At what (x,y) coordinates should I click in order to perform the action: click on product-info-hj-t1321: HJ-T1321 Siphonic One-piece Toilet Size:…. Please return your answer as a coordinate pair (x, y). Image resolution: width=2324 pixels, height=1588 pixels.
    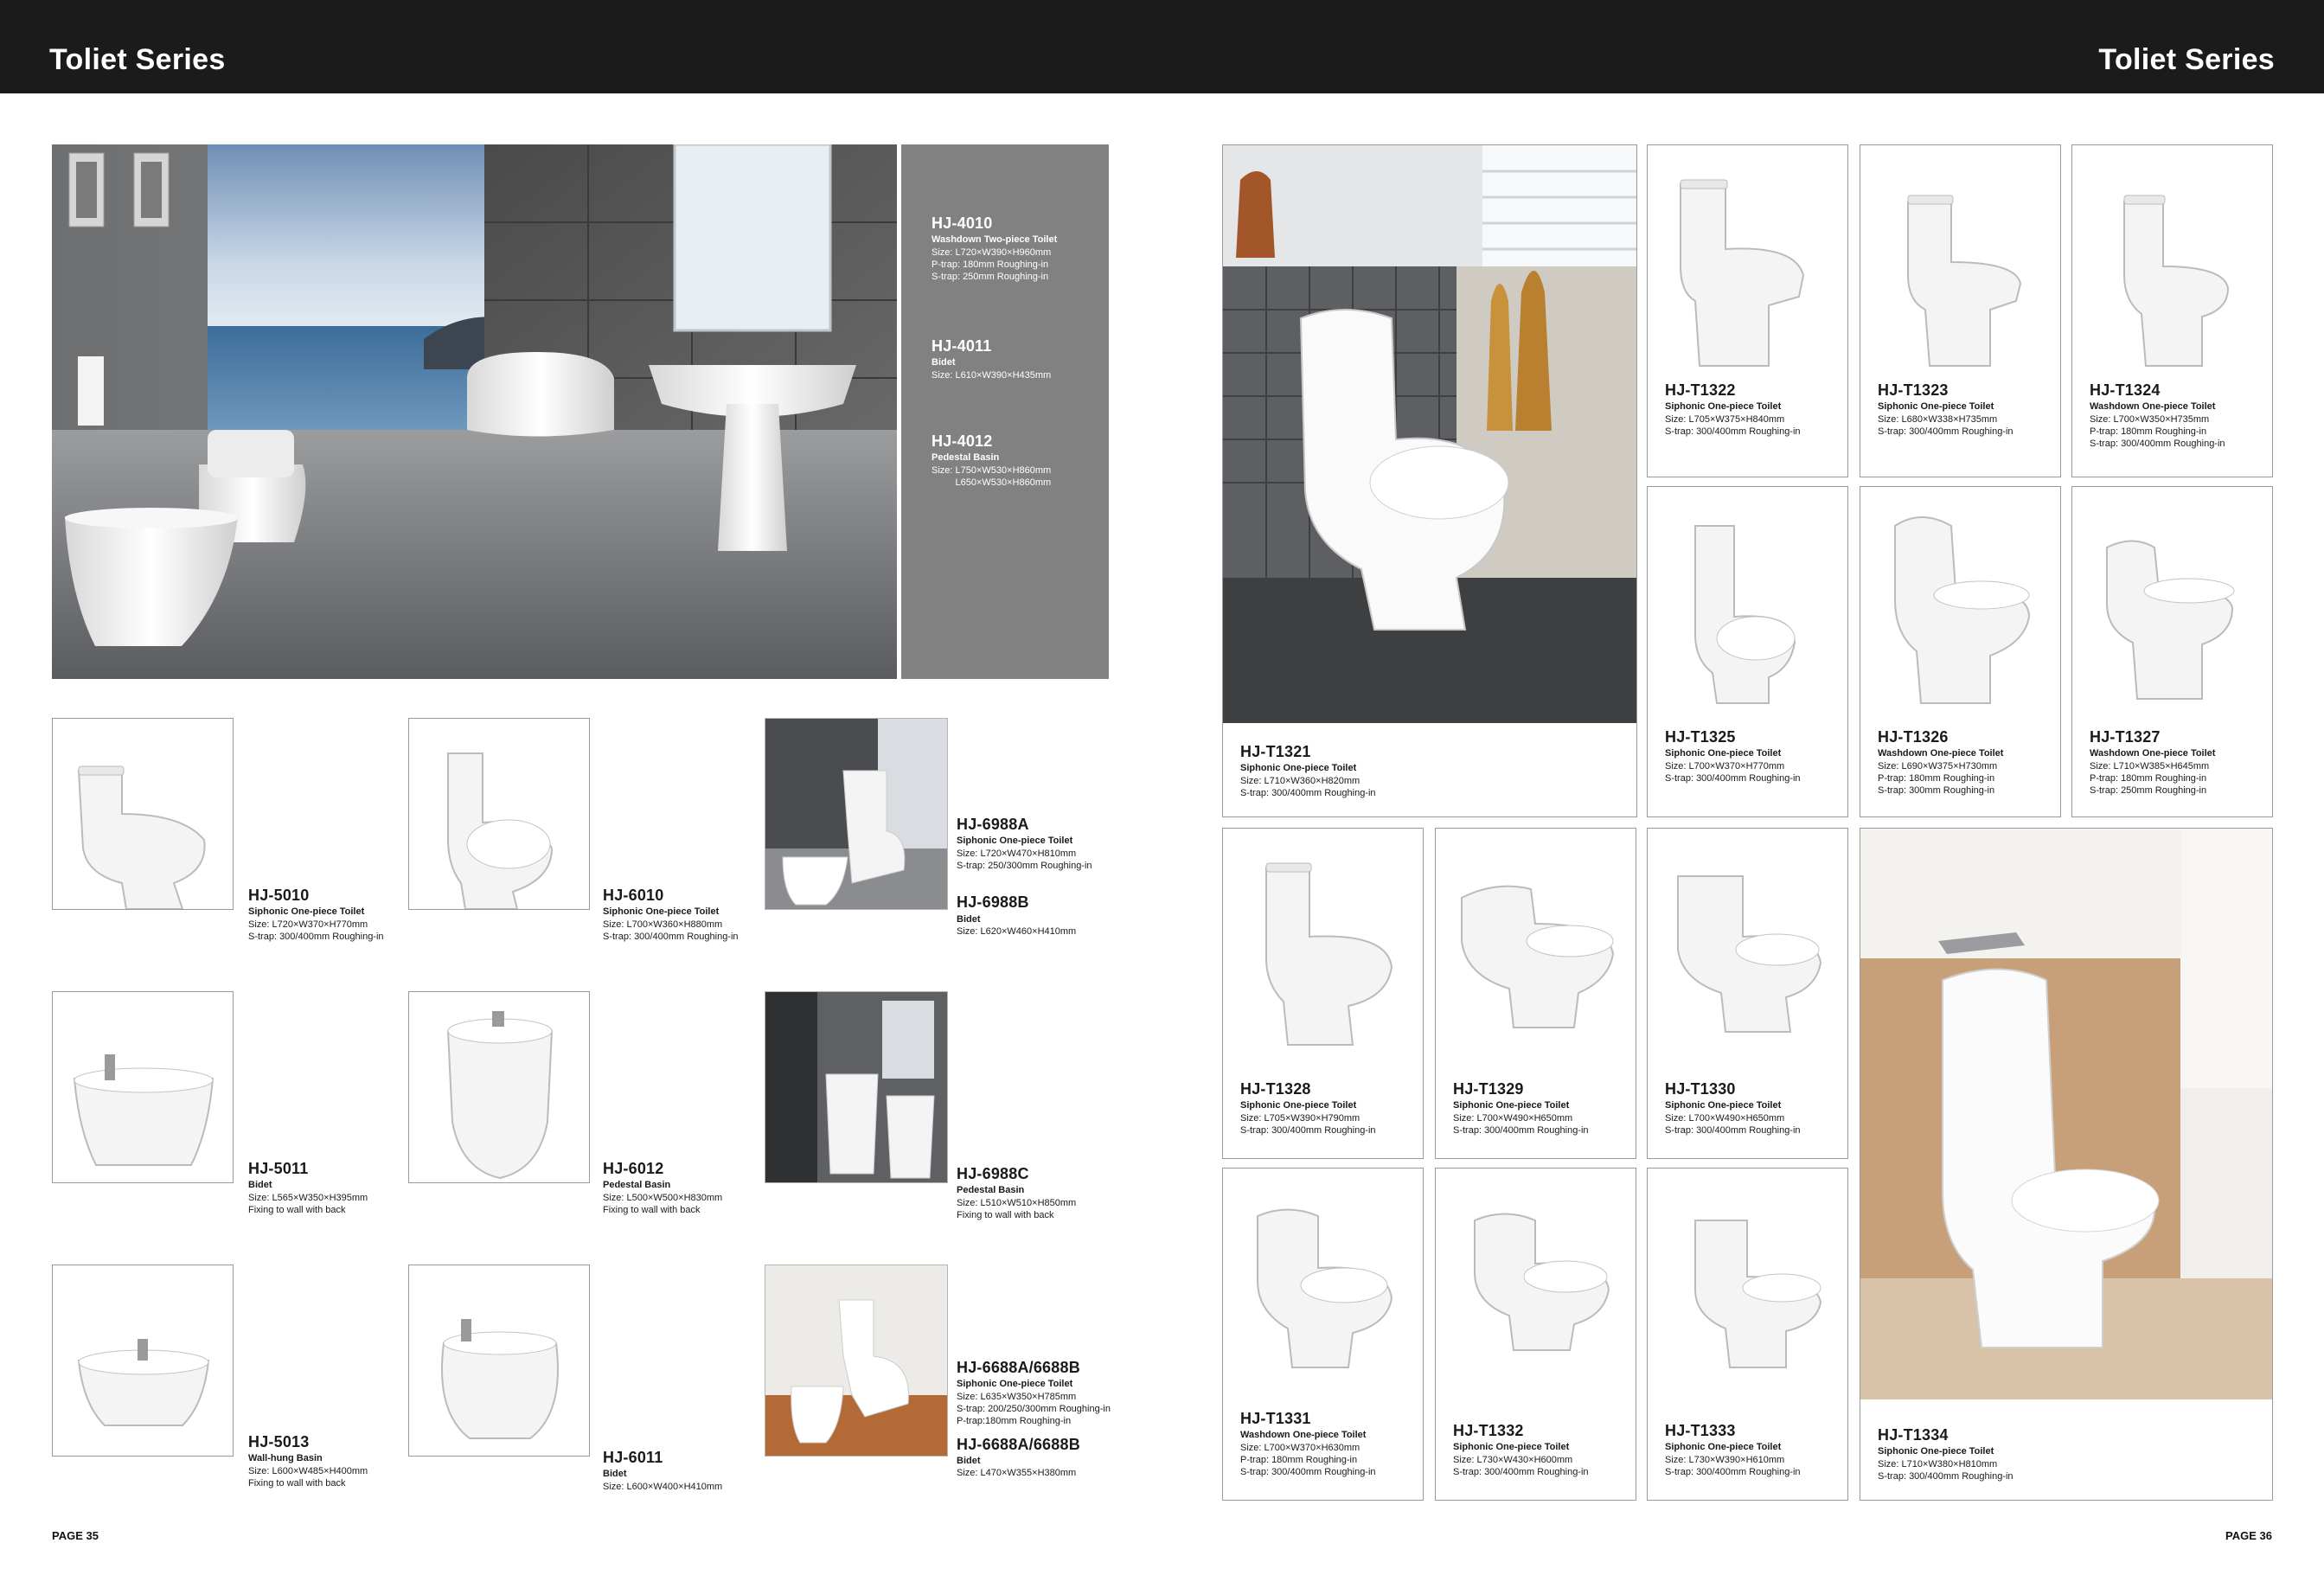
    Looking at the image, I should click on (1308, 770).